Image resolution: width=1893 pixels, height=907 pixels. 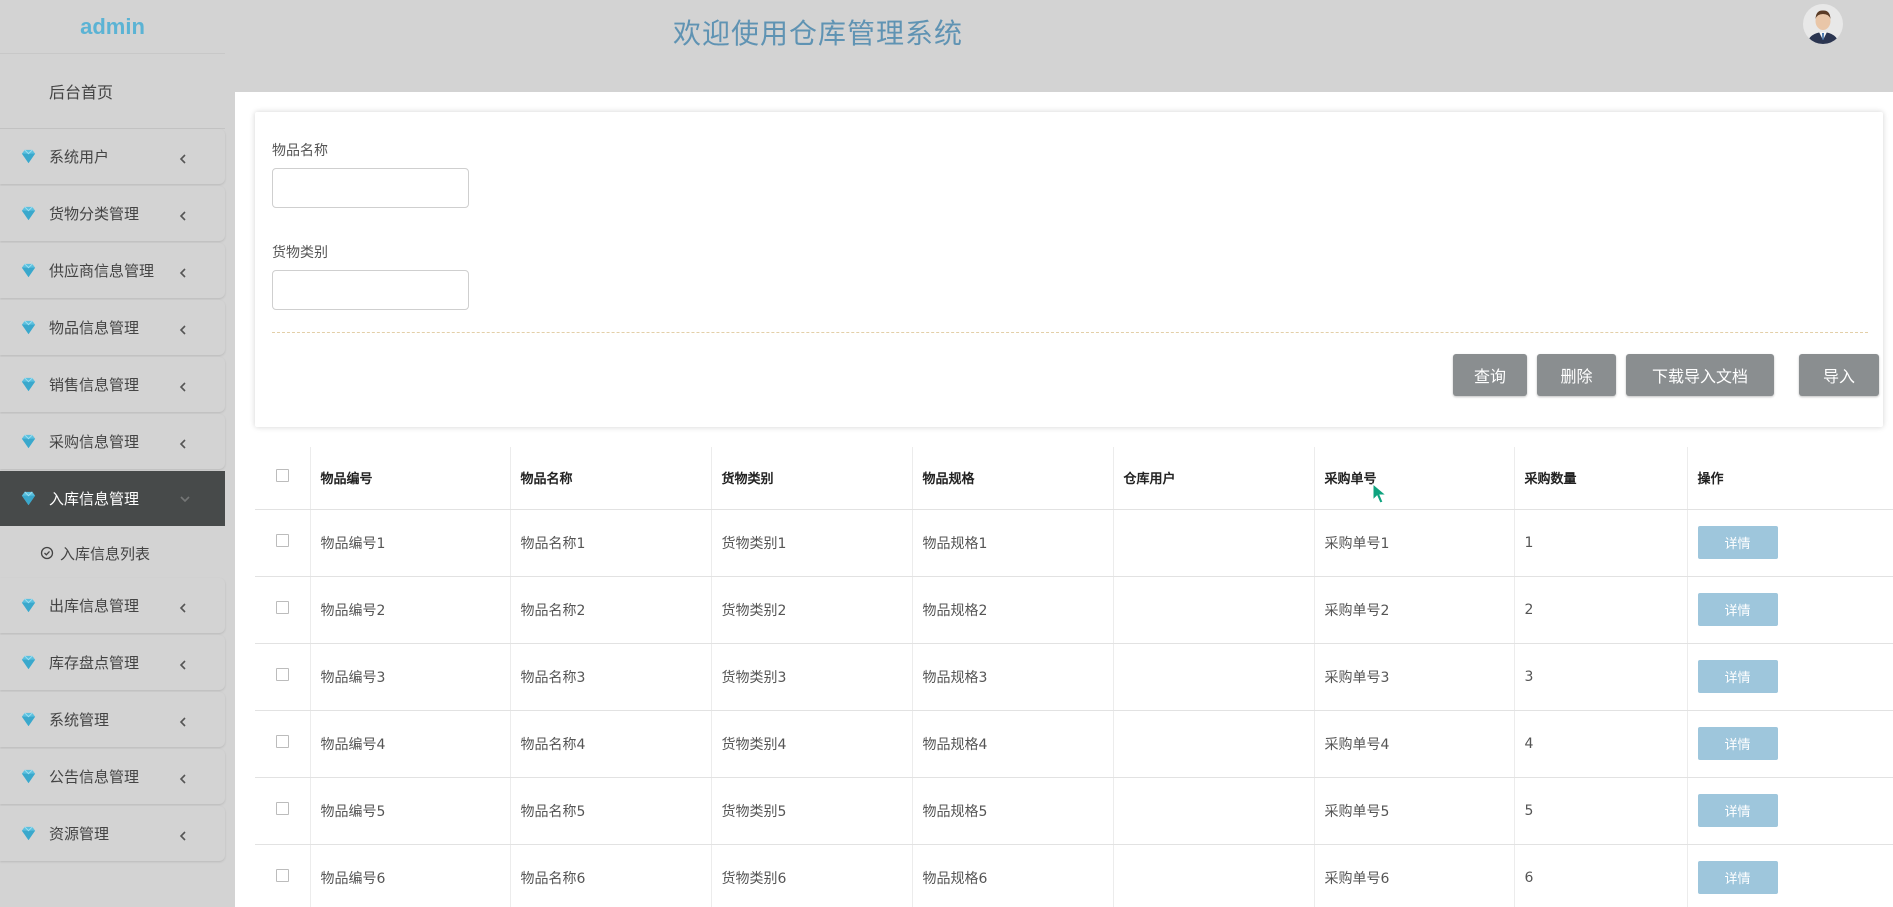 What do you see at coordinates (102, 271) in the screenshot?
I see `sidebar-item-label: 供应商信息管理` at bounding box center [102, 271].